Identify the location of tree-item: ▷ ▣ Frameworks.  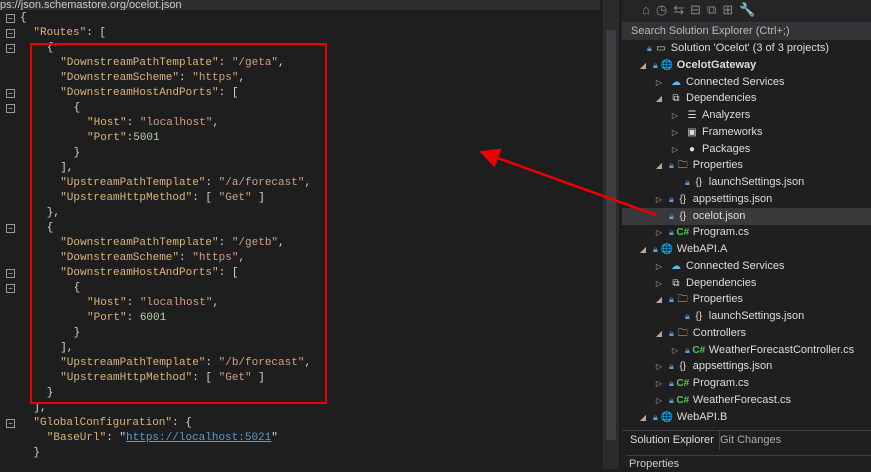
(715, 132).